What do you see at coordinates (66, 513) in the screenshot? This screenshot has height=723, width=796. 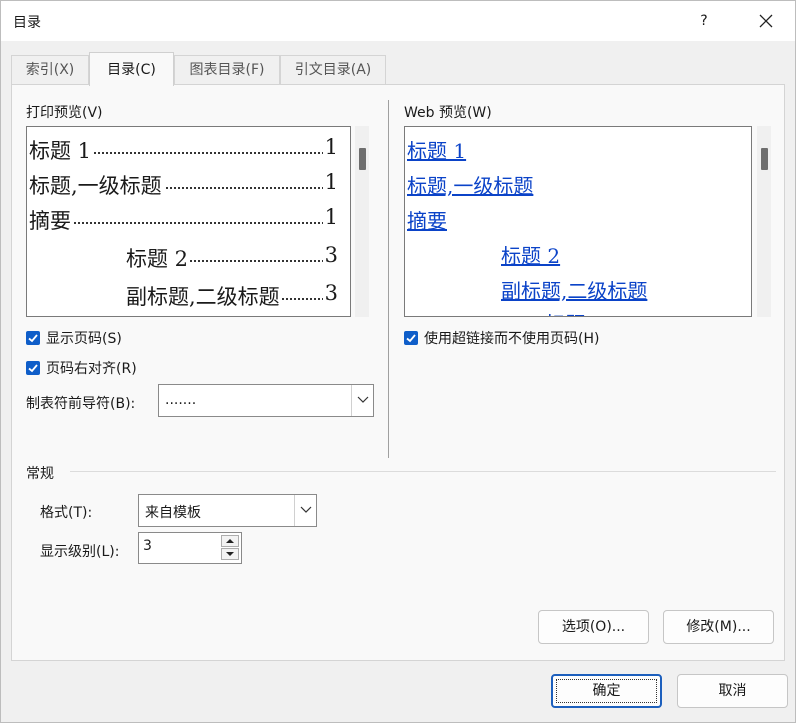 I see `format-label: 格式(T):` at bounding box center [66, 513].